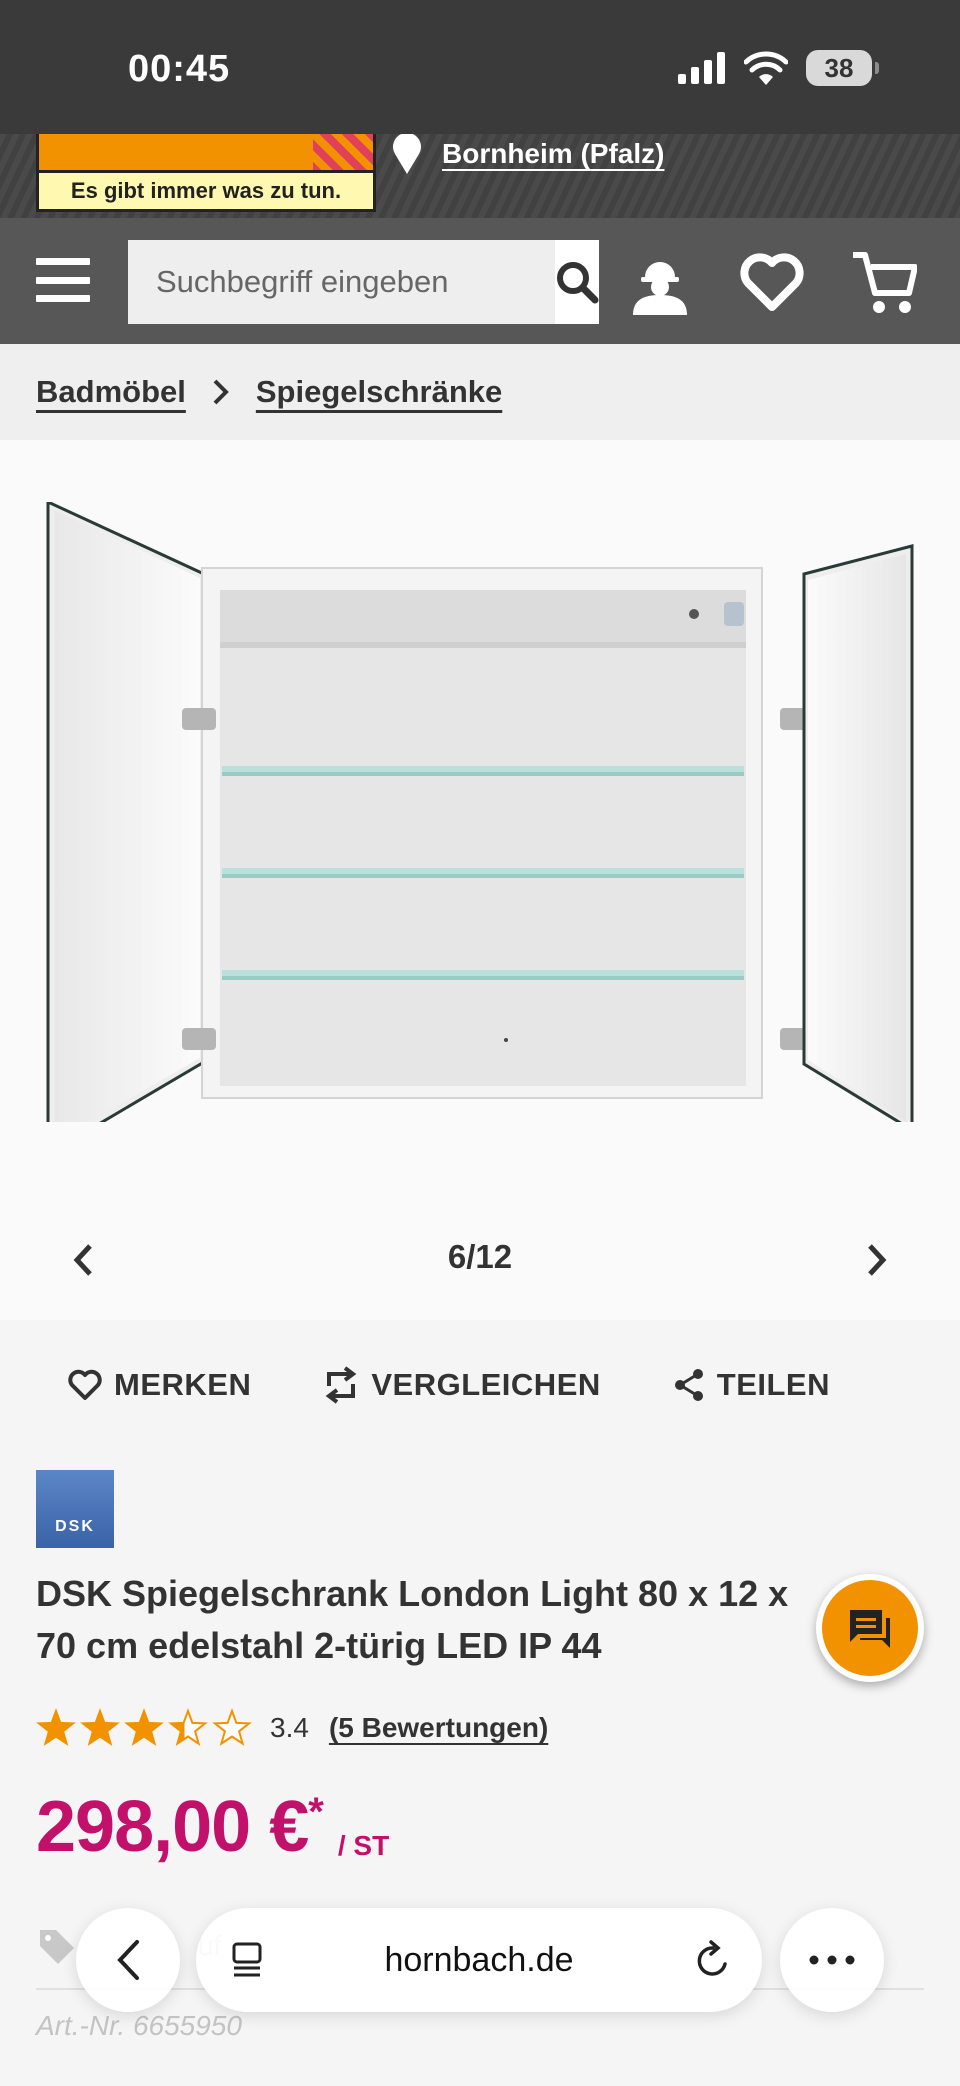 Image resolution: width=960 pixels, height=2086 pixels. Describe the element at coordinates (341, 282) in the screenshot. I see `search-input` at that location.